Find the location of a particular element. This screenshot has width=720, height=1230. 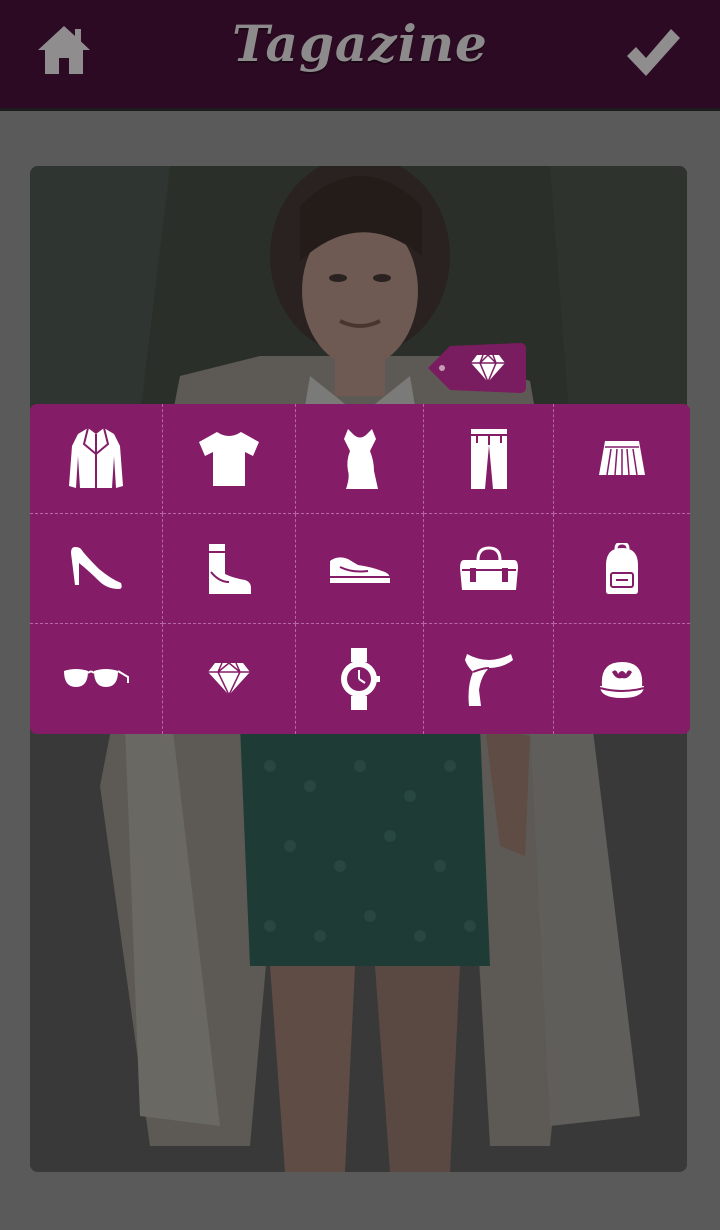

category-sunglasses is located at coordinates (96, 679).